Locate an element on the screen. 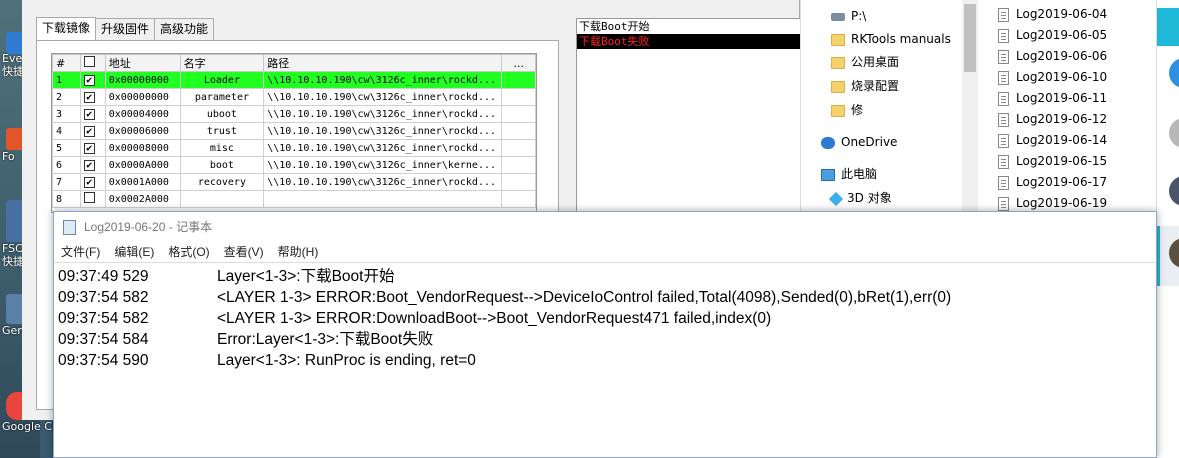  log-timestamp: 09:37:54 582 is located at coordinates (103, 318).